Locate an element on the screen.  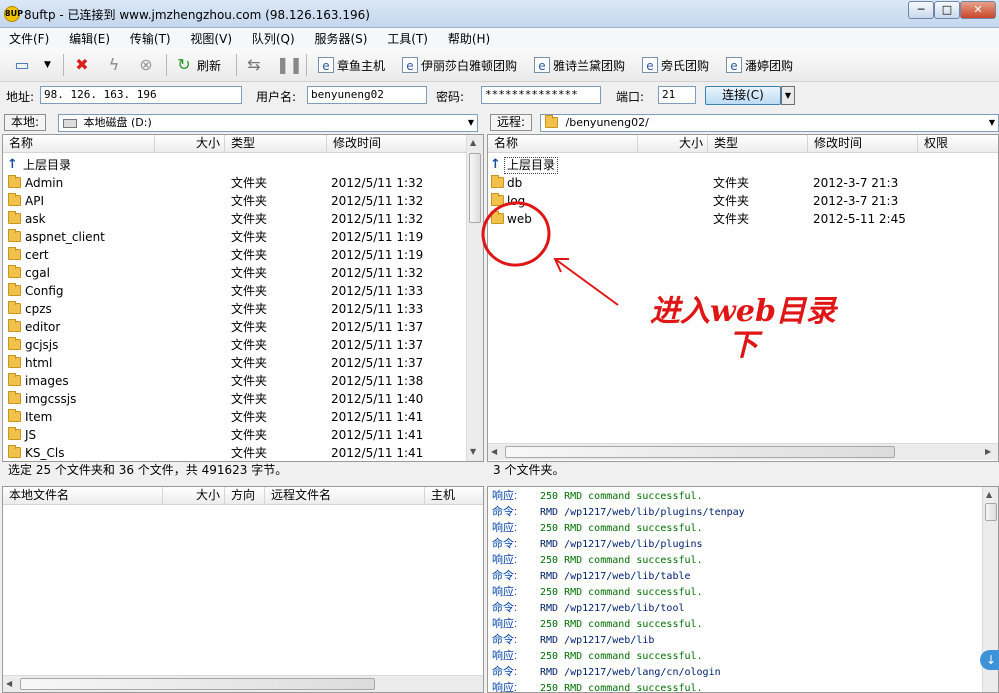
local-file-row: Item 文件夹 2012/5/11 1:41 is located at coordinates (243, 417).